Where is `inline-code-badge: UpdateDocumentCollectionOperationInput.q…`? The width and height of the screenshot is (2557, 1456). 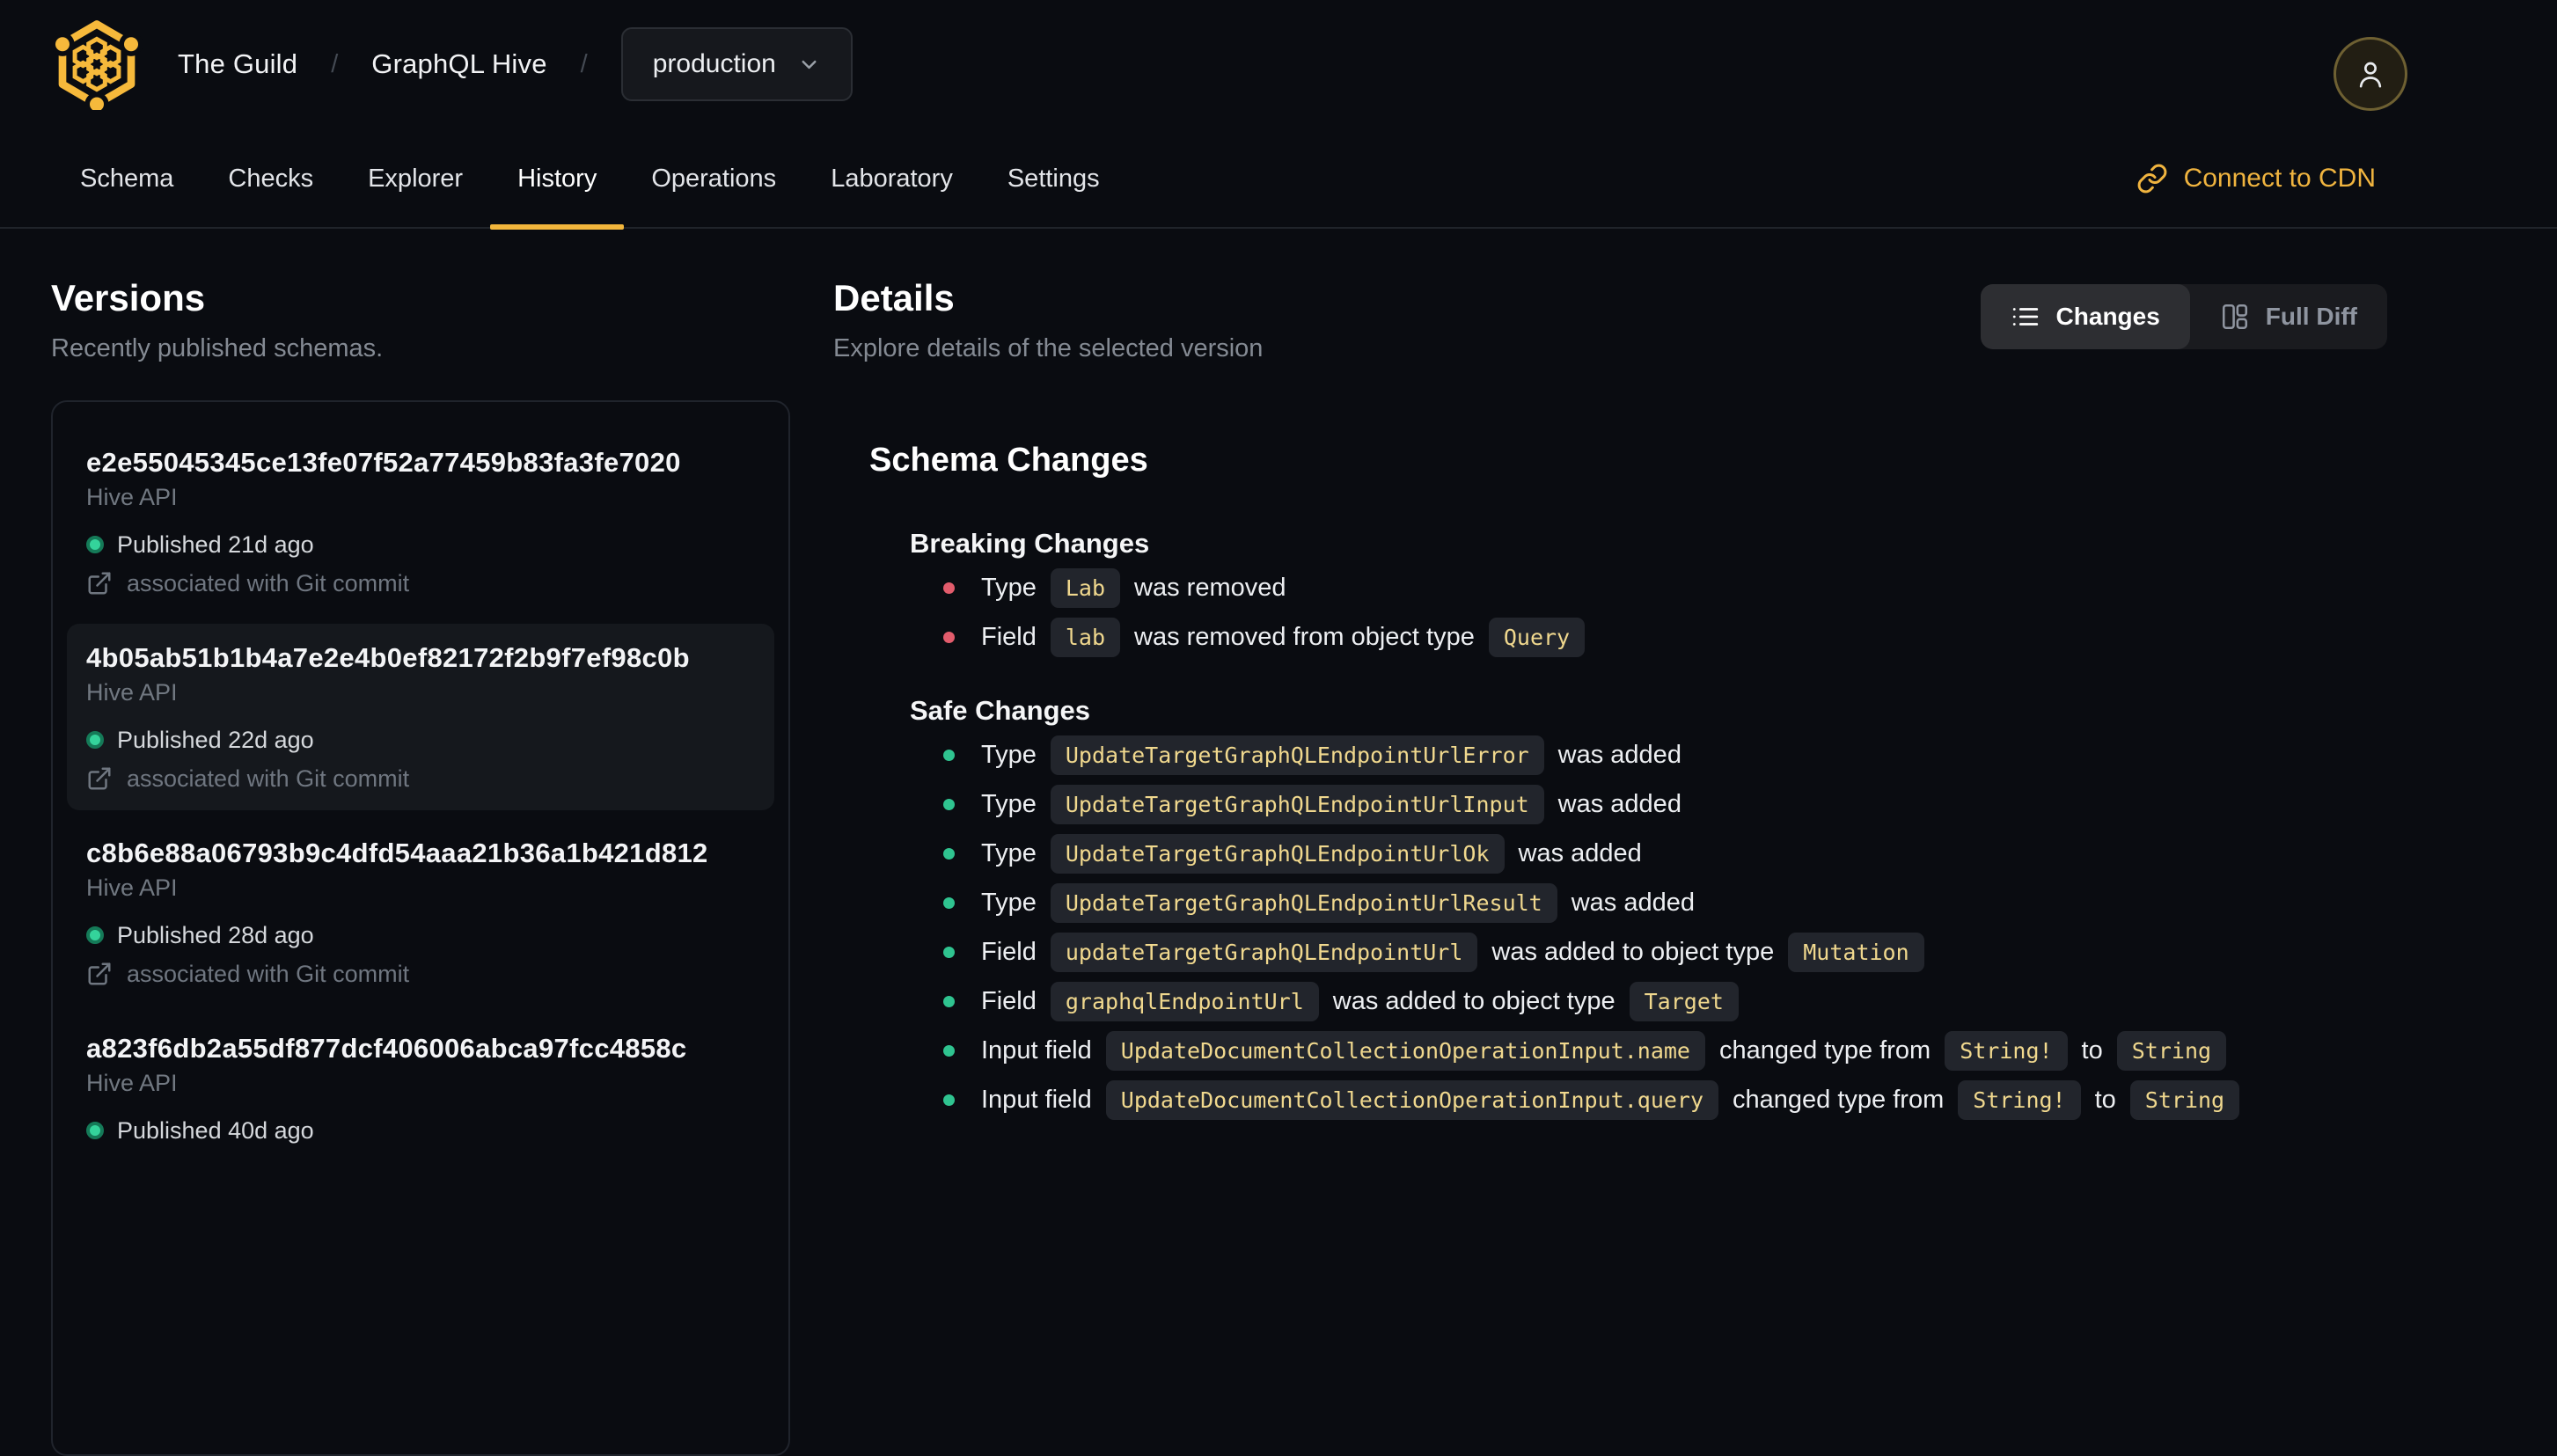 inline-code-badge: UpdateDocumentCollectionOperationInput.q… is located at coordinates (1412, 1099).